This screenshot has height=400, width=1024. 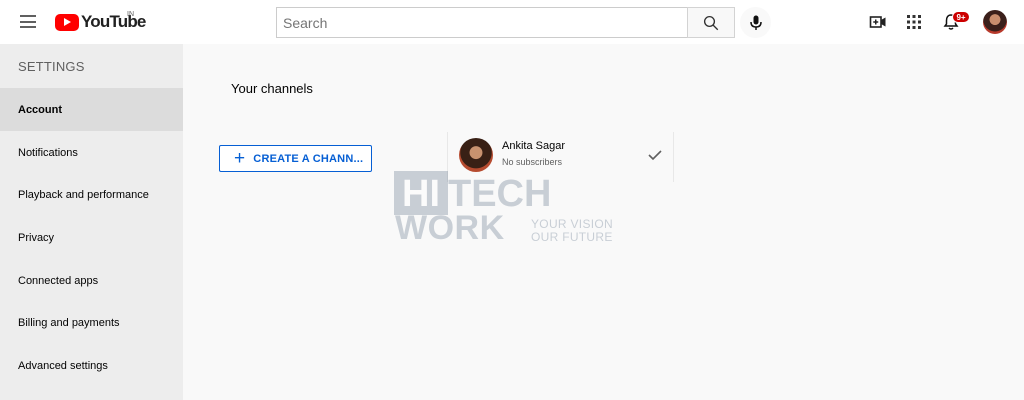 What do you see at coordinates (91, 365) in the screenshot?
I see `sidebar-item-advanced-settings: Advanced settings` at bounding box center [91, 365].